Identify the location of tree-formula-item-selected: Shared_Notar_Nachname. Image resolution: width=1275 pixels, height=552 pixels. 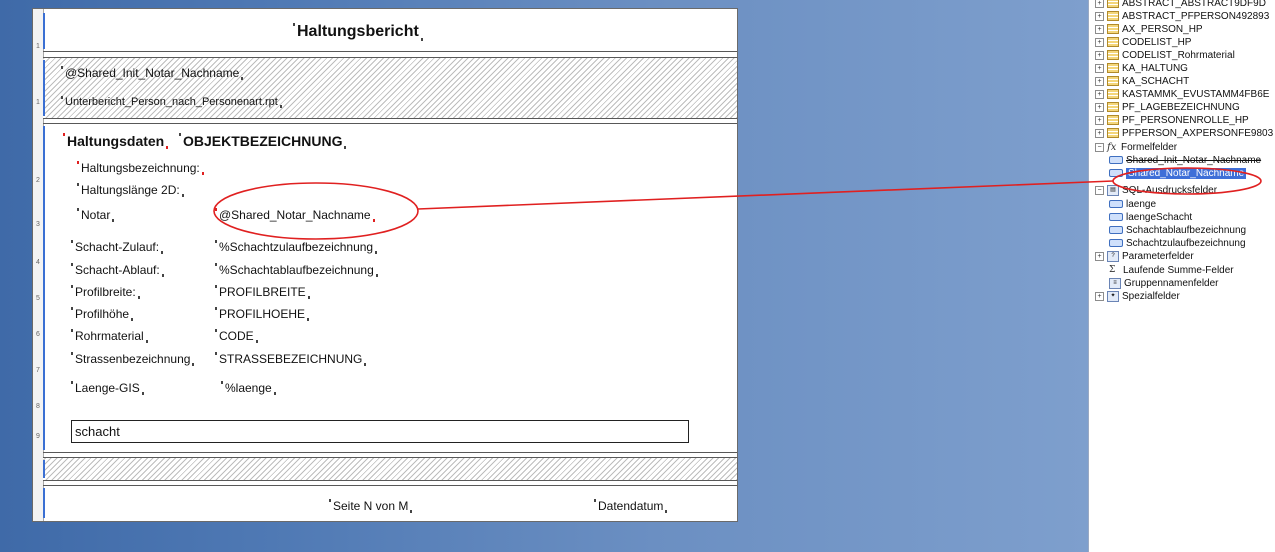
(1178, 173).